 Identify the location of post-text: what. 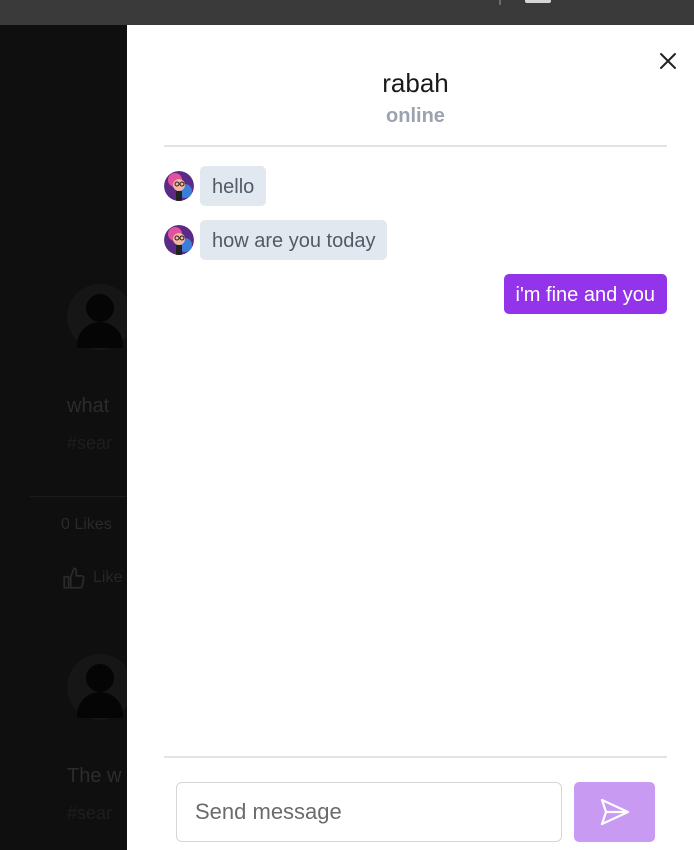
(88, 406).